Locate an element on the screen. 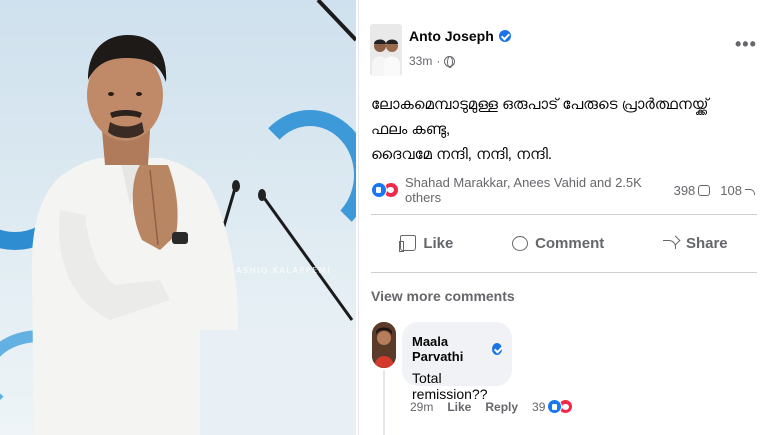  author-name: Anto Joseph is located at coordinates (451, 36).